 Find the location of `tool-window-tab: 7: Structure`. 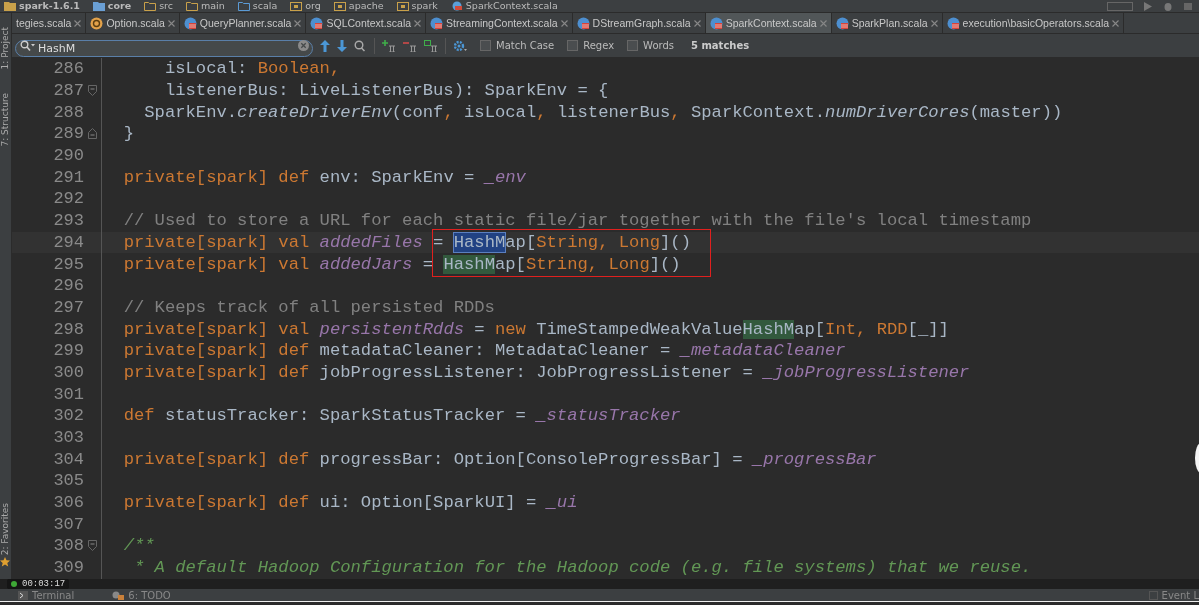

tool-window-tab: 7: Structure is located at coordinates (5, 120).